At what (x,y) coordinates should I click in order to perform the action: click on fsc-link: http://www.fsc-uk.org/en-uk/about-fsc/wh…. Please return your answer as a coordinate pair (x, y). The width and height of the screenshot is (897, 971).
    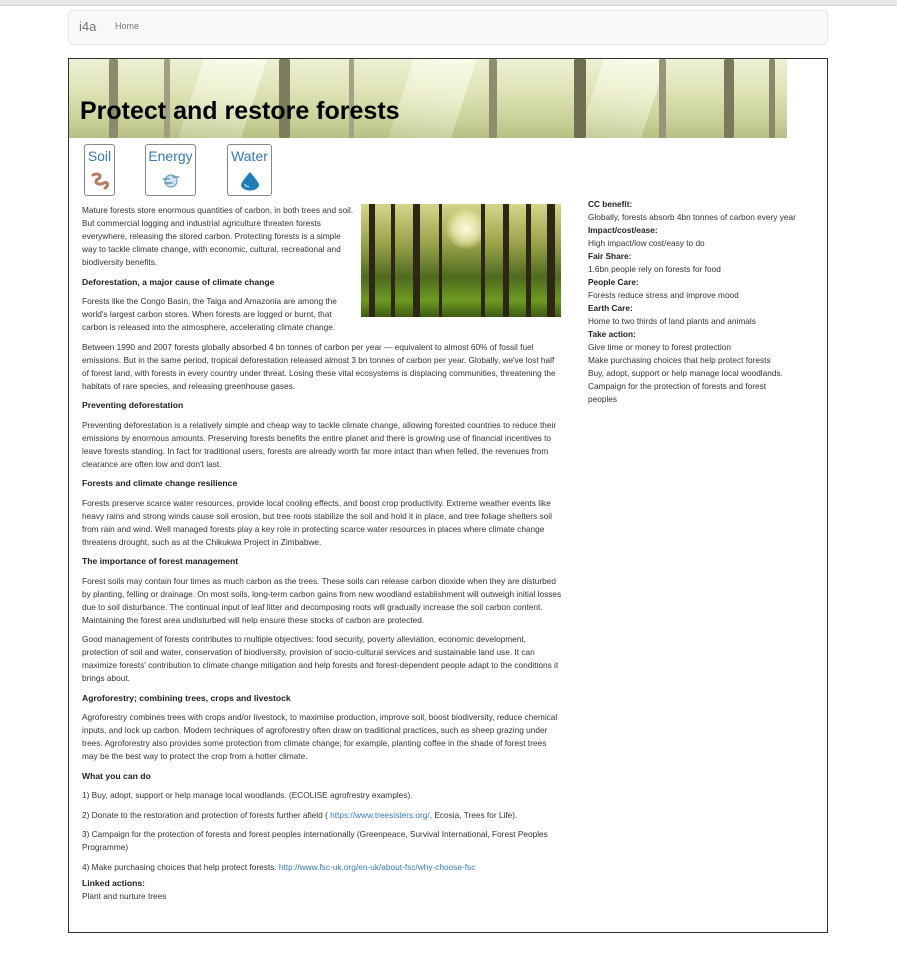
    Looking at the image, I should click on (377, 867).